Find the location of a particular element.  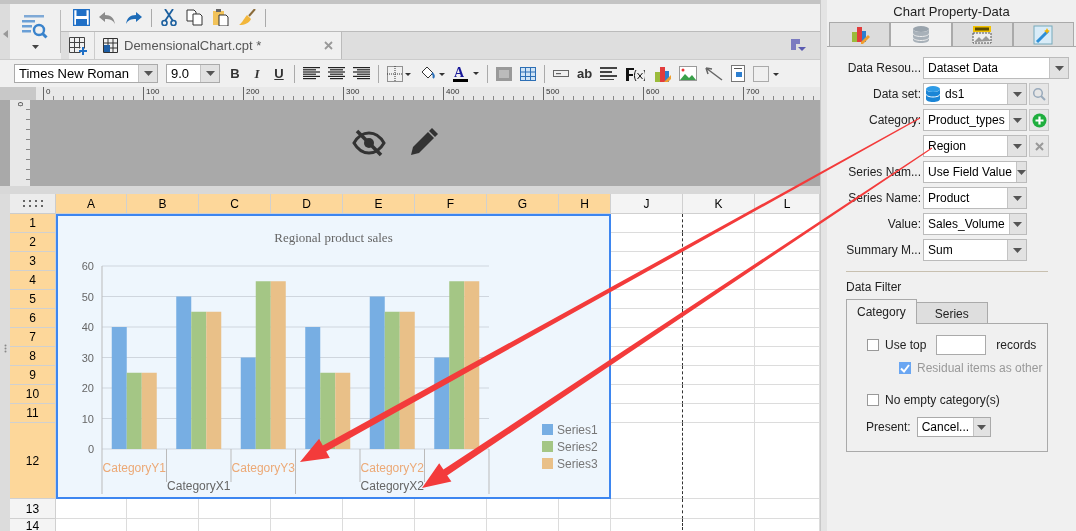

text-field-icon is located at coordinates (561, 73).